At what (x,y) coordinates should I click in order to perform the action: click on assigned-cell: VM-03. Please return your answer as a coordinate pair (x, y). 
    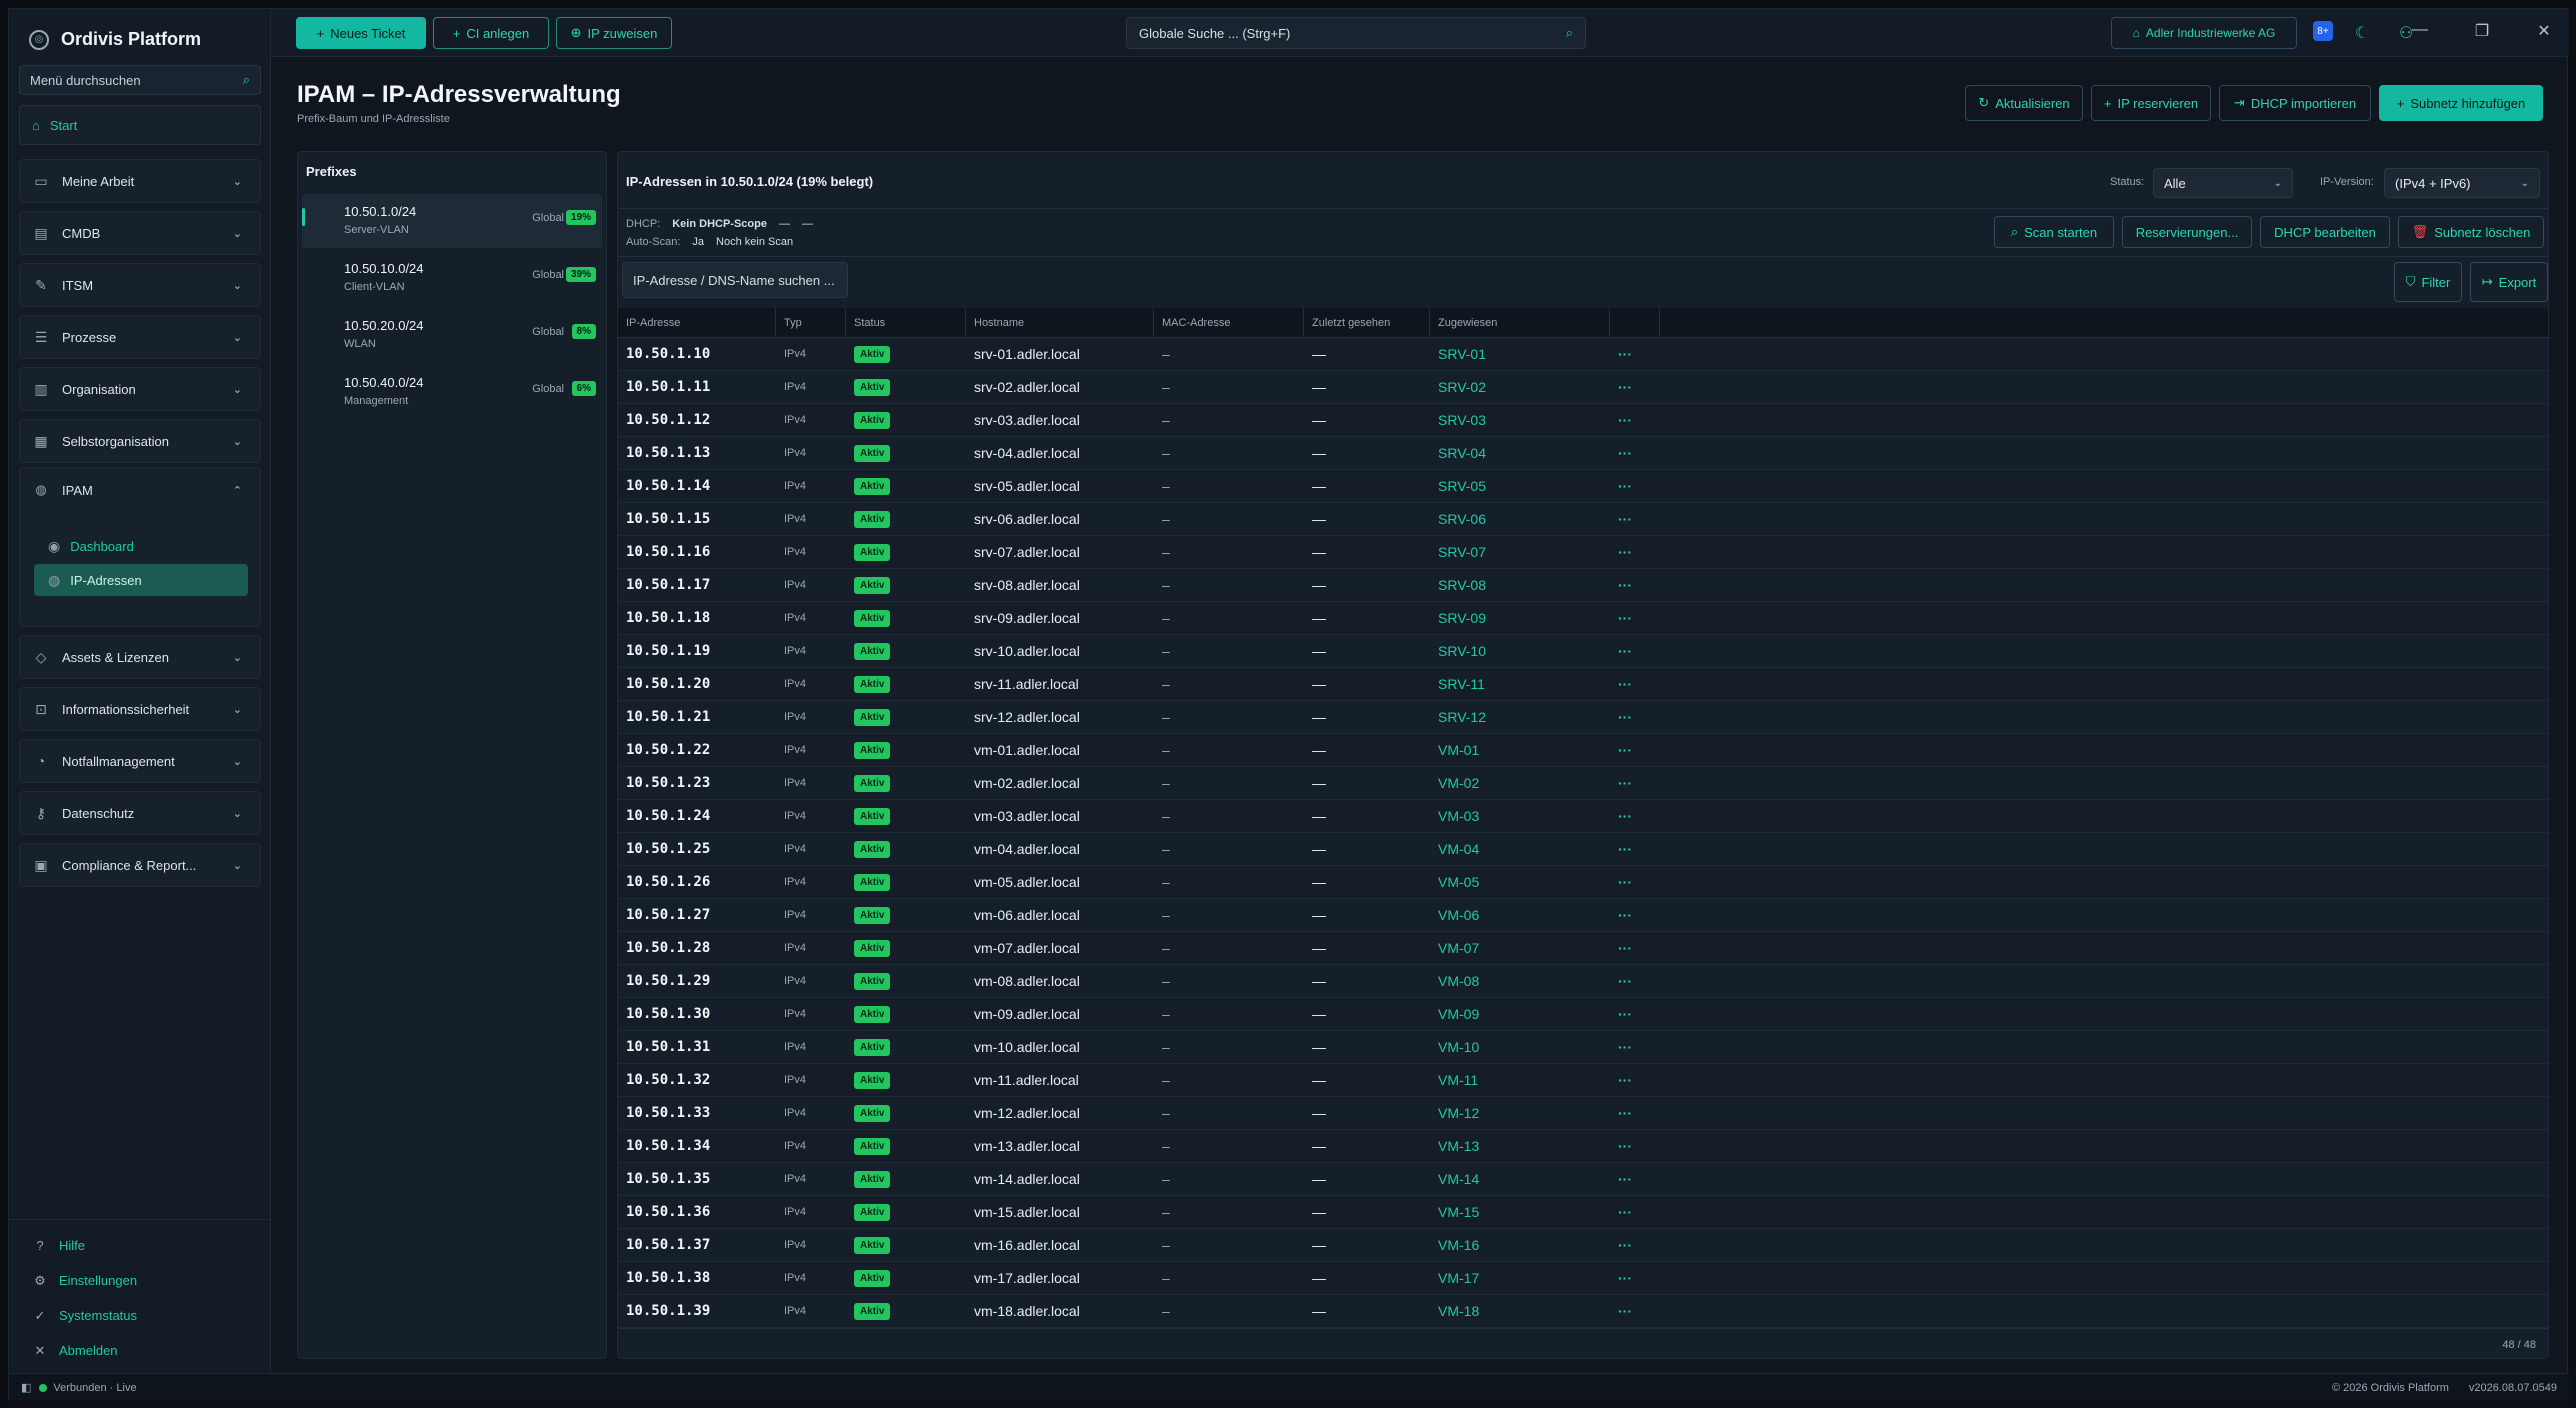
    Looking at the image, I should click on (1520, 816).